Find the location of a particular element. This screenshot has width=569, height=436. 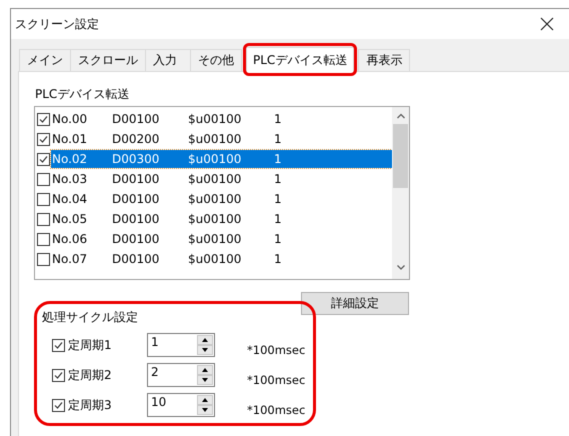

checkbox-label: 定周期1 is located at coordinates (90, 345).